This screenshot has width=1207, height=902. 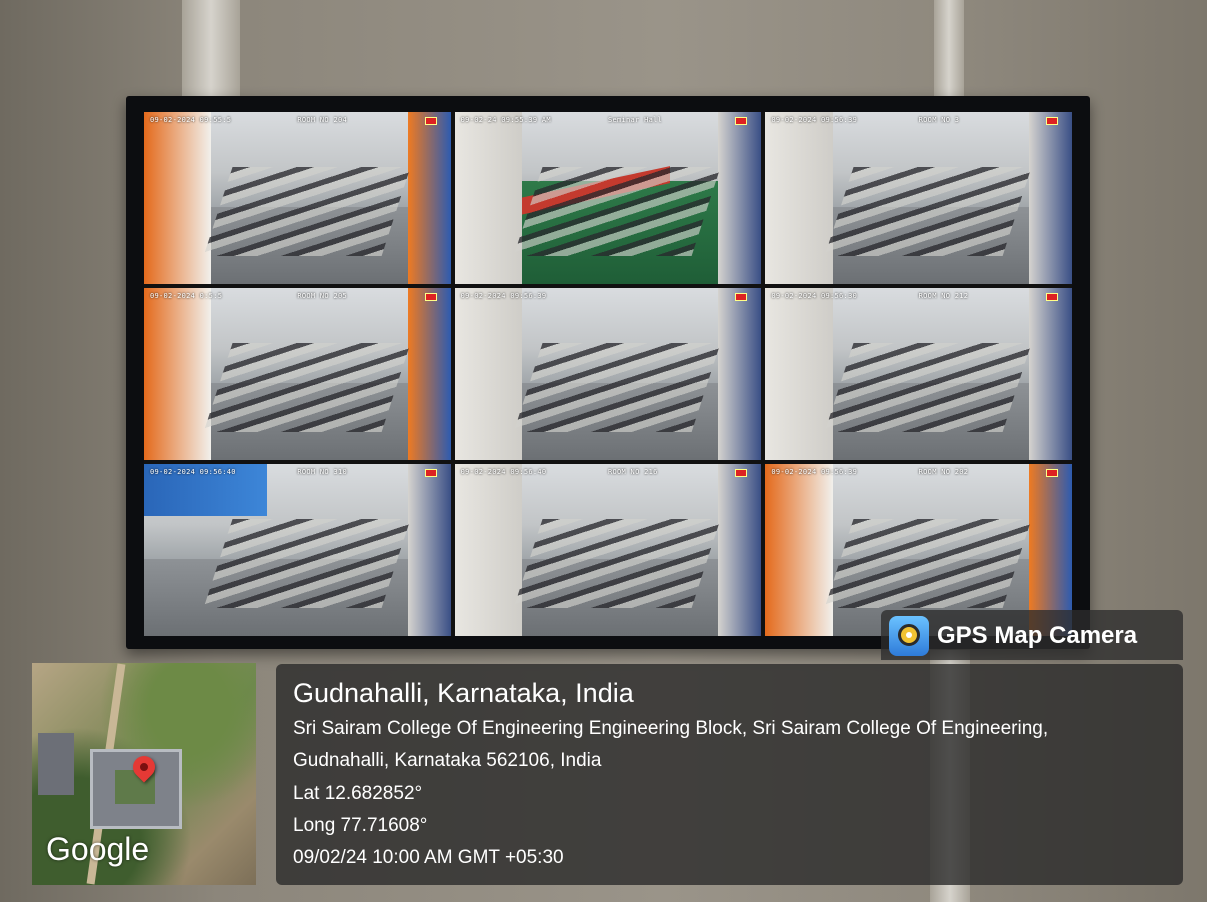 I want to click on feed-timestamp: 09-02-2024 09:56:30, so click(x=814, y=296).